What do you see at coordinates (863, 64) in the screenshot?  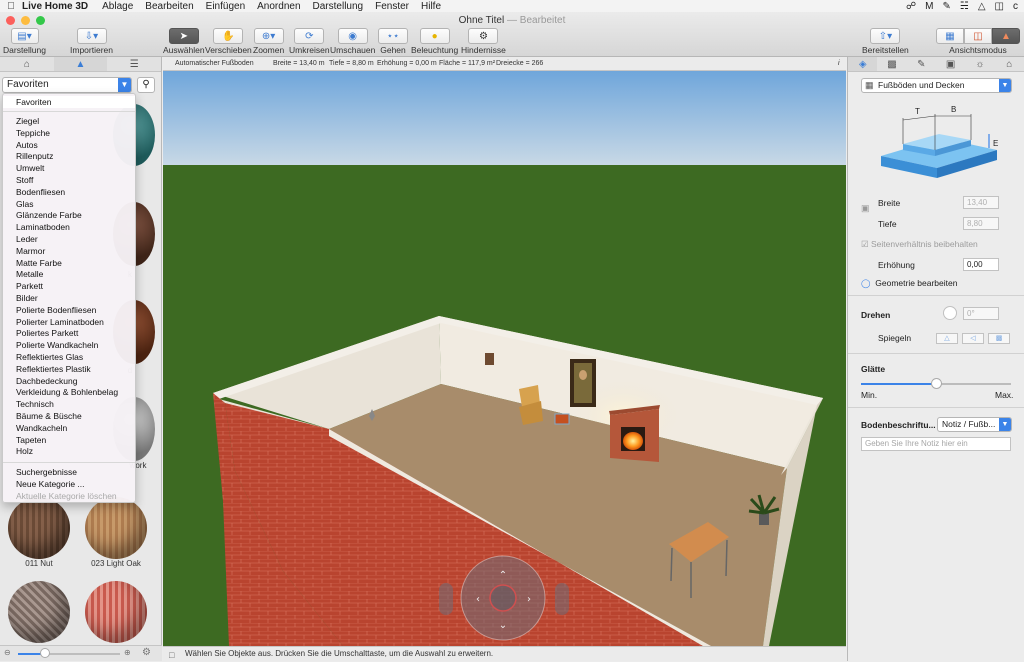 I see `tab-material: ◈` at bounding box center [863, 64].